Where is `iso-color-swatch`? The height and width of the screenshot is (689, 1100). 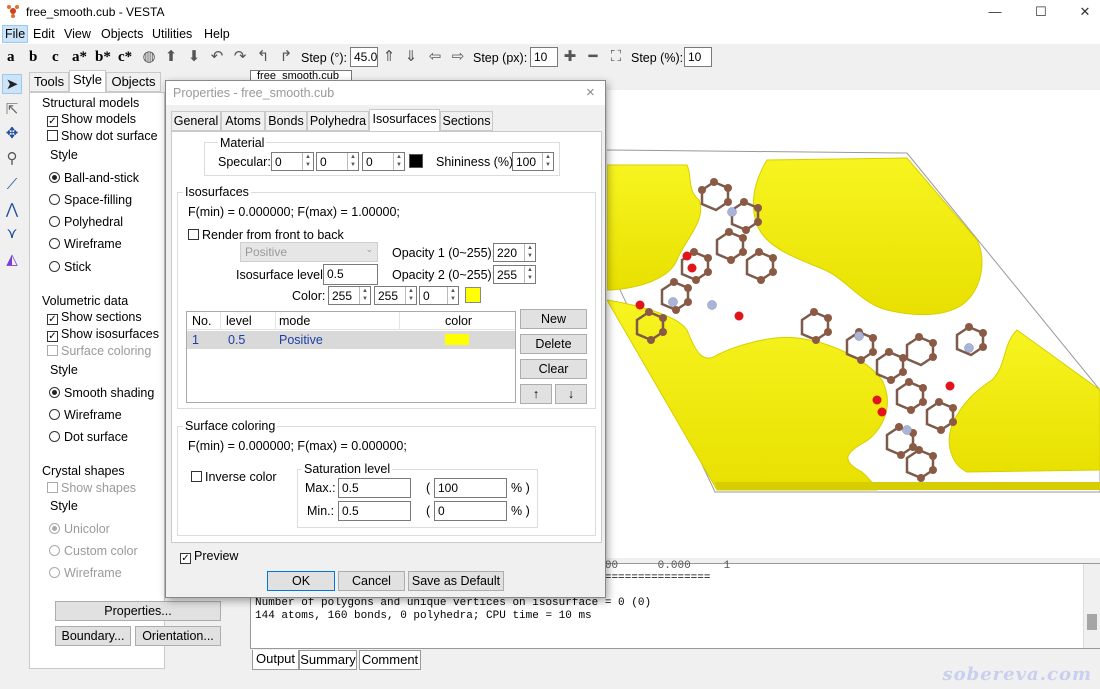 iso-color-swatch is located at coordinates (473, 295).